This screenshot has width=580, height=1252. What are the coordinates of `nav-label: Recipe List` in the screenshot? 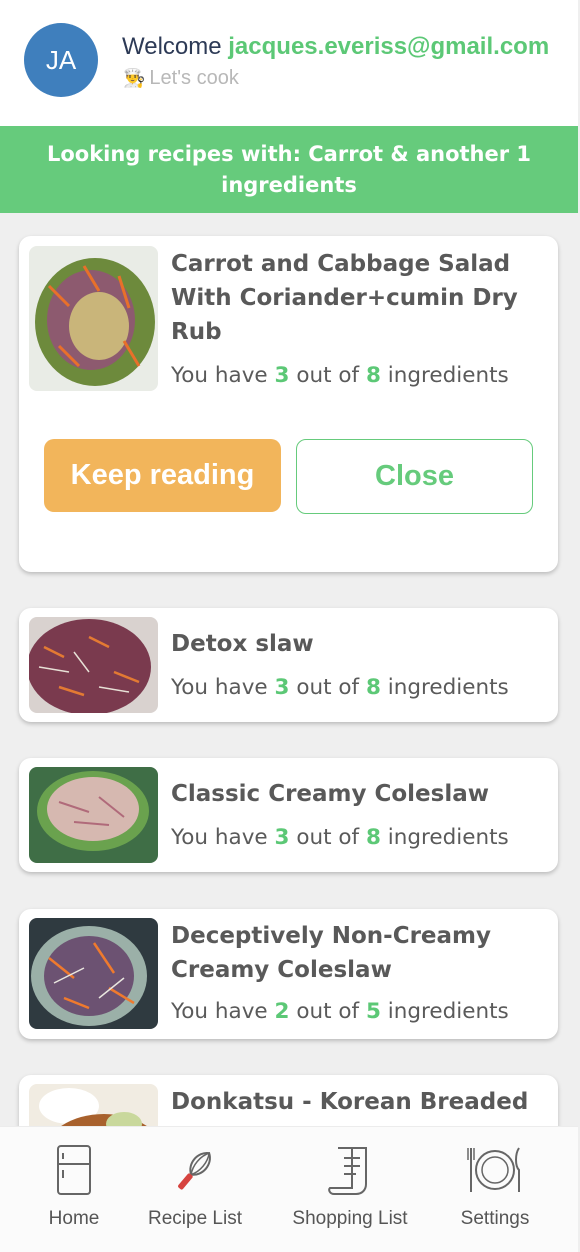 It's located at (195, 1218).